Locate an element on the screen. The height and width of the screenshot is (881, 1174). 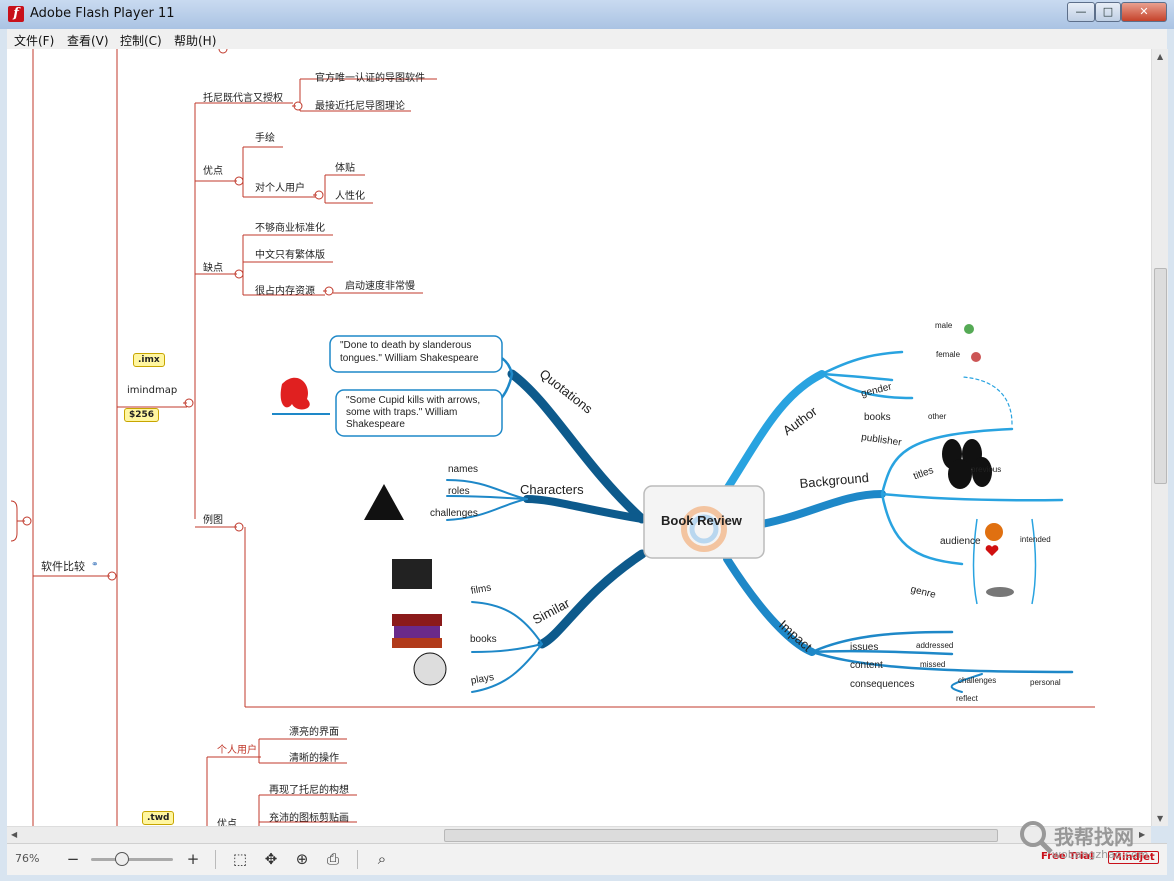
scroll-left-icon: ◀ is located at coordinates (14, 834).